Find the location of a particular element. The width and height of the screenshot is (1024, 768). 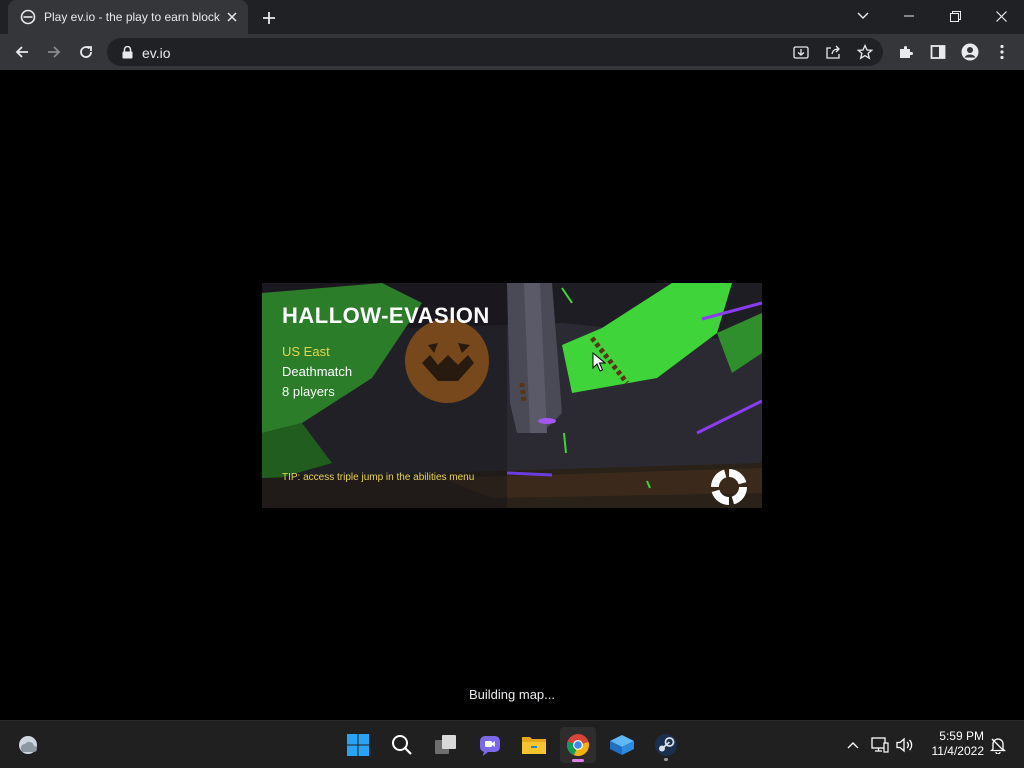

chrome-icon is located at coordinates (578, 745).